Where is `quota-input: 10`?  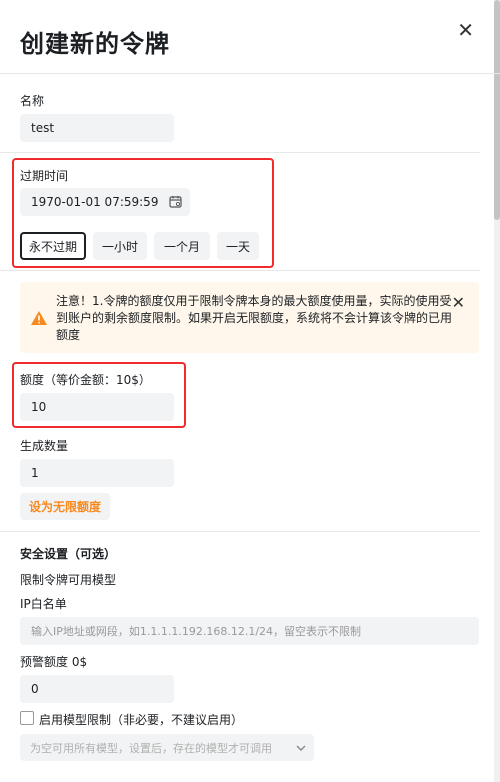 quota-input: 10 is located at coordinates (97, 407).